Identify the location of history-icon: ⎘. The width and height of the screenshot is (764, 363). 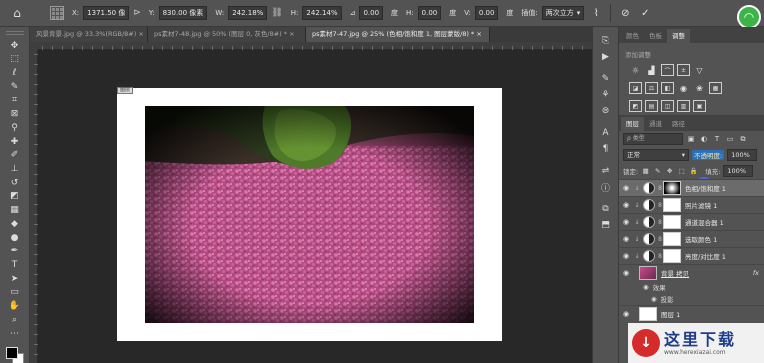
(606, 41).